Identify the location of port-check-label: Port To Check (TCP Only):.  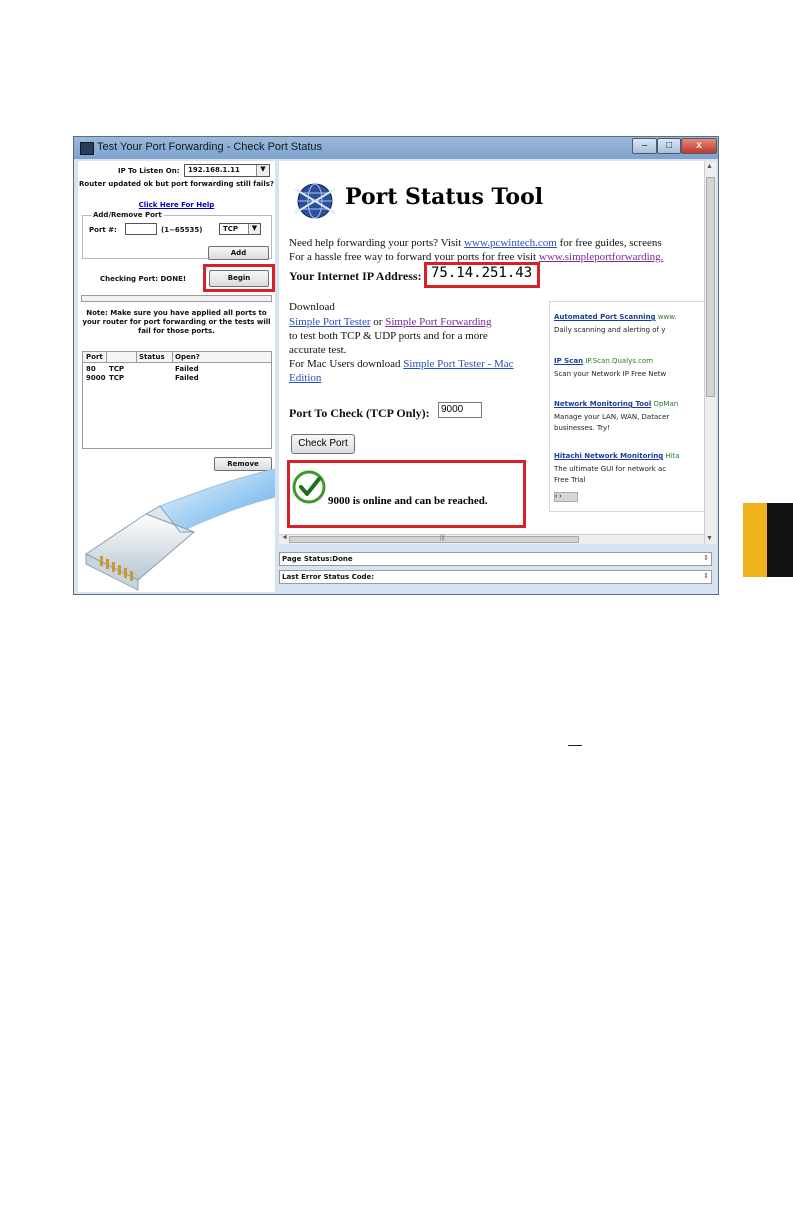
(359, 413).